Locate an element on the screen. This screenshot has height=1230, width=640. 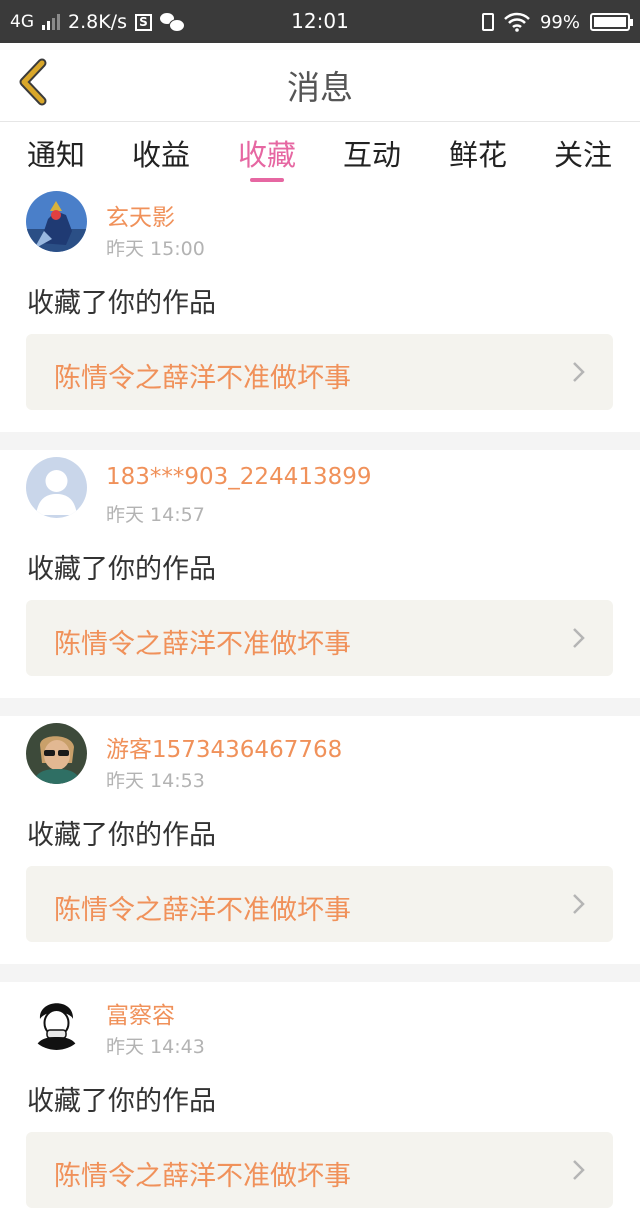
user-name: 游客1573436467768 is located at coordinates (224, 747).